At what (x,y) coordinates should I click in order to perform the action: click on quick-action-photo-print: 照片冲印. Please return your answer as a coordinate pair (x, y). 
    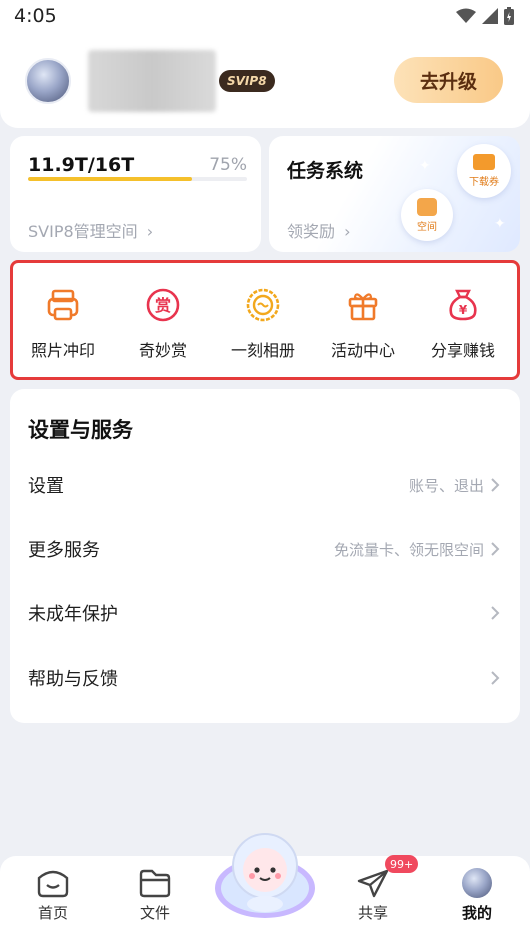
    Looking at the image, I should click on (63, 324).